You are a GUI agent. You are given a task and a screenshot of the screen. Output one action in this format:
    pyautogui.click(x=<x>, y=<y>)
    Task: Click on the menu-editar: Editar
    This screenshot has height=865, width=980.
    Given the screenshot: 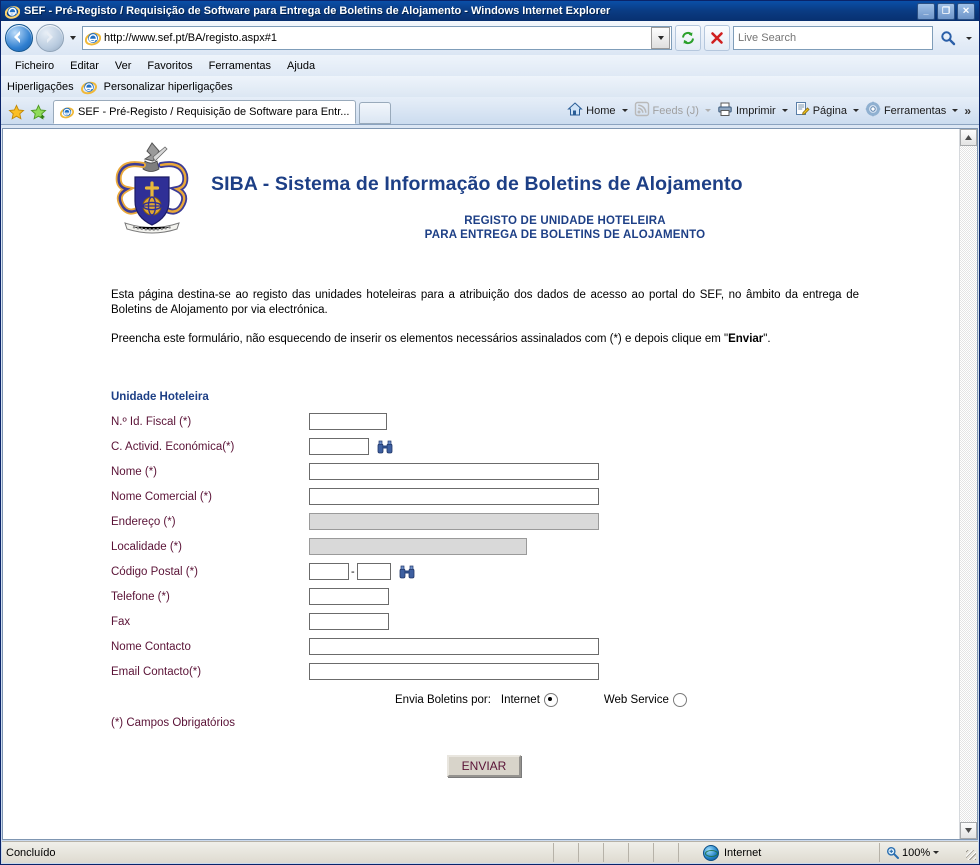 What is the action you would take?
    pyautogui.click(x=84, y=66)
    